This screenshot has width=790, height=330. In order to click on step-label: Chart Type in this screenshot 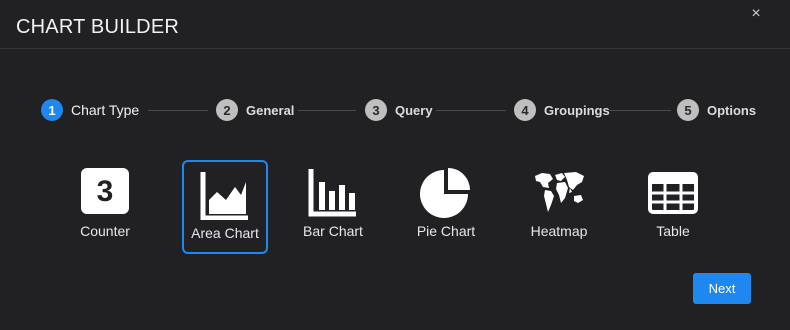, I will do `click(105, 110)`.